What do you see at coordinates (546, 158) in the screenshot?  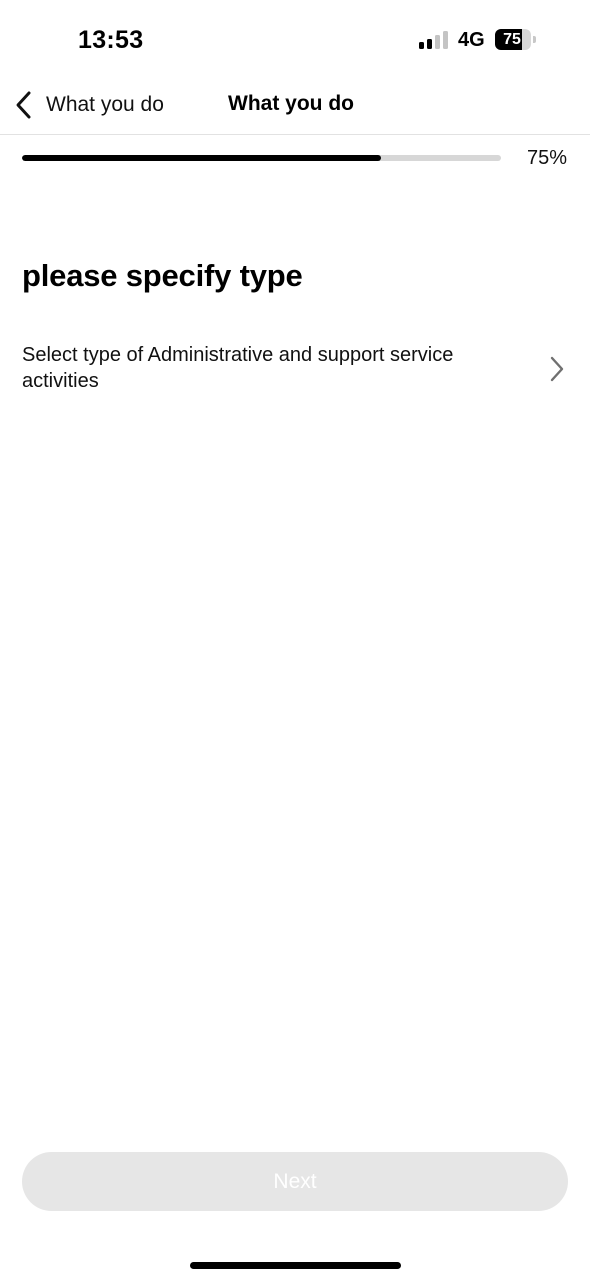 I see `progress-percent: 75%` at bounding box center [546, 158].